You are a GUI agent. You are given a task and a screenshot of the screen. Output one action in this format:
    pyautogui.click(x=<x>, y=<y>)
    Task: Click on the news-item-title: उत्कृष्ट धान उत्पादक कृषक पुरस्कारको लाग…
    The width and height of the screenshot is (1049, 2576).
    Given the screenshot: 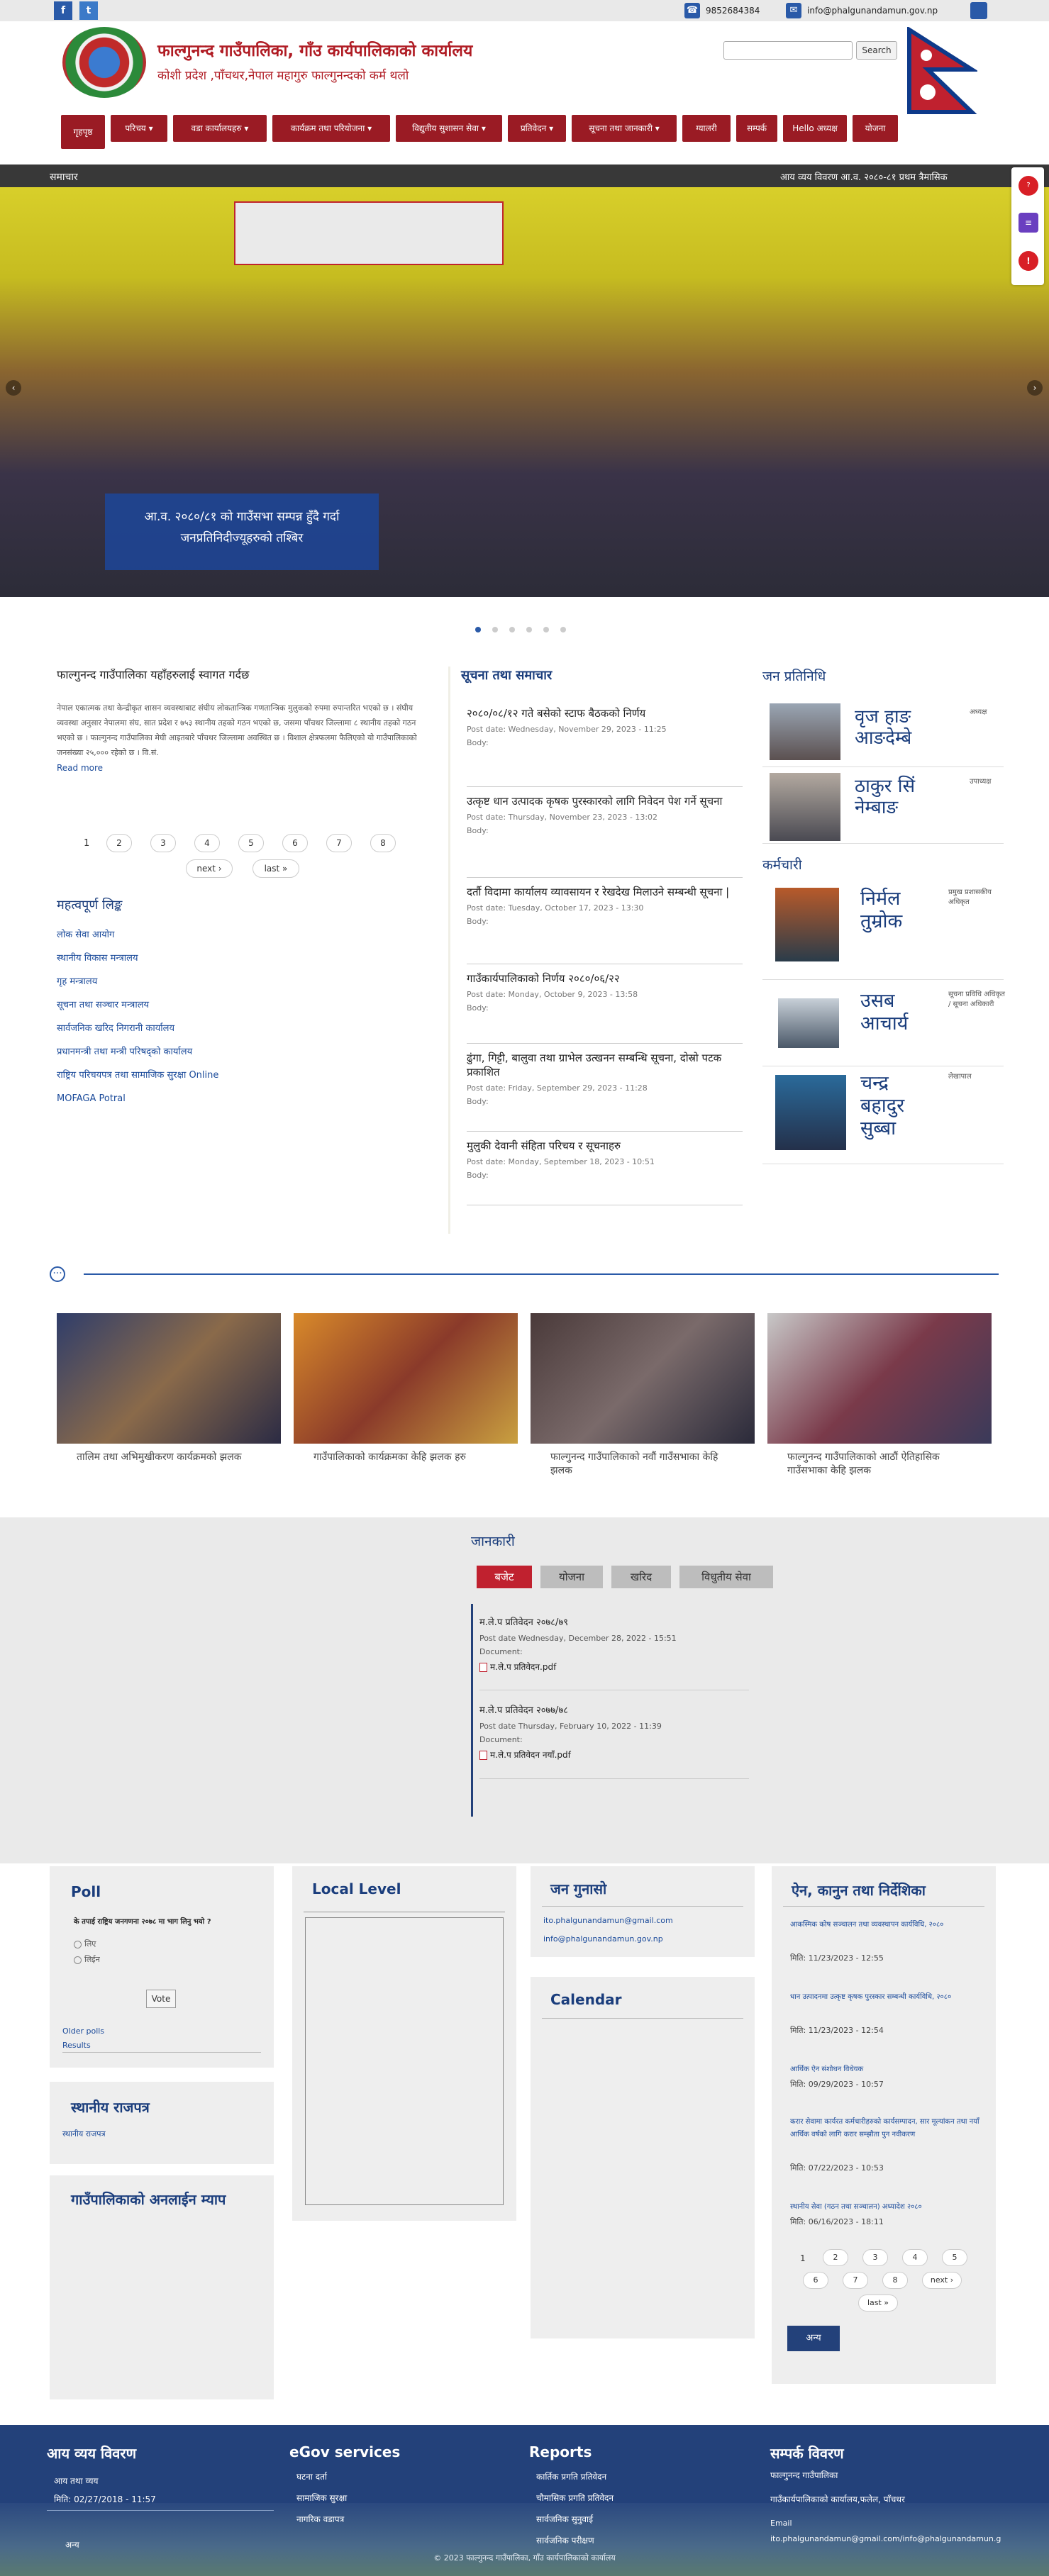 What is the action you would take?
    pyautogui.click(x=605, y=801)
    